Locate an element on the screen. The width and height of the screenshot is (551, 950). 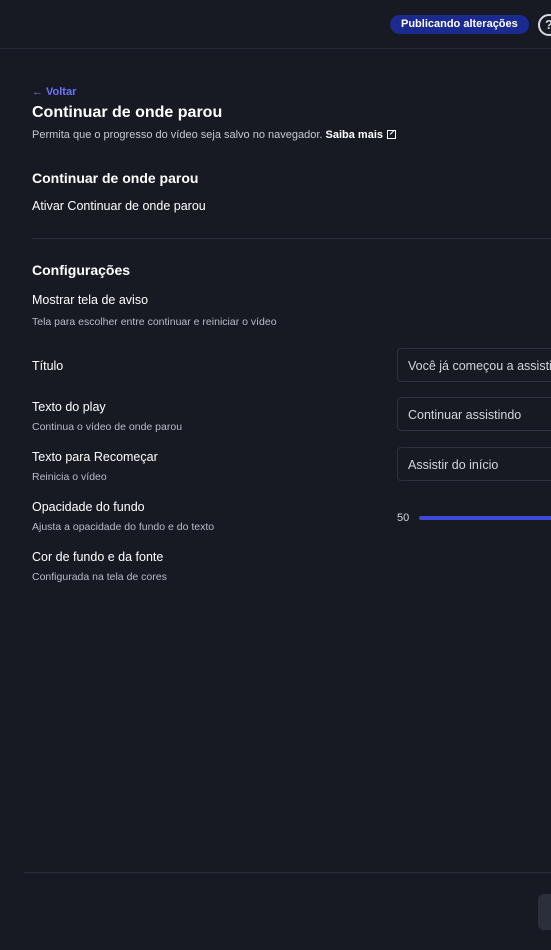
footer-divider is located at coordinates (287, 872).